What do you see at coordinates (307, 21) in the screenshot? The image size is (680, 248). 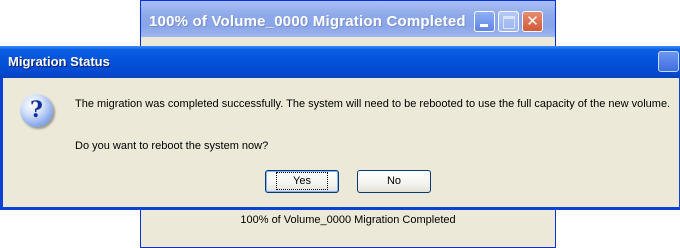 I see `background-window-title: 100% of Volume_0000 Migration Completed` at bounding box center [307, 21].